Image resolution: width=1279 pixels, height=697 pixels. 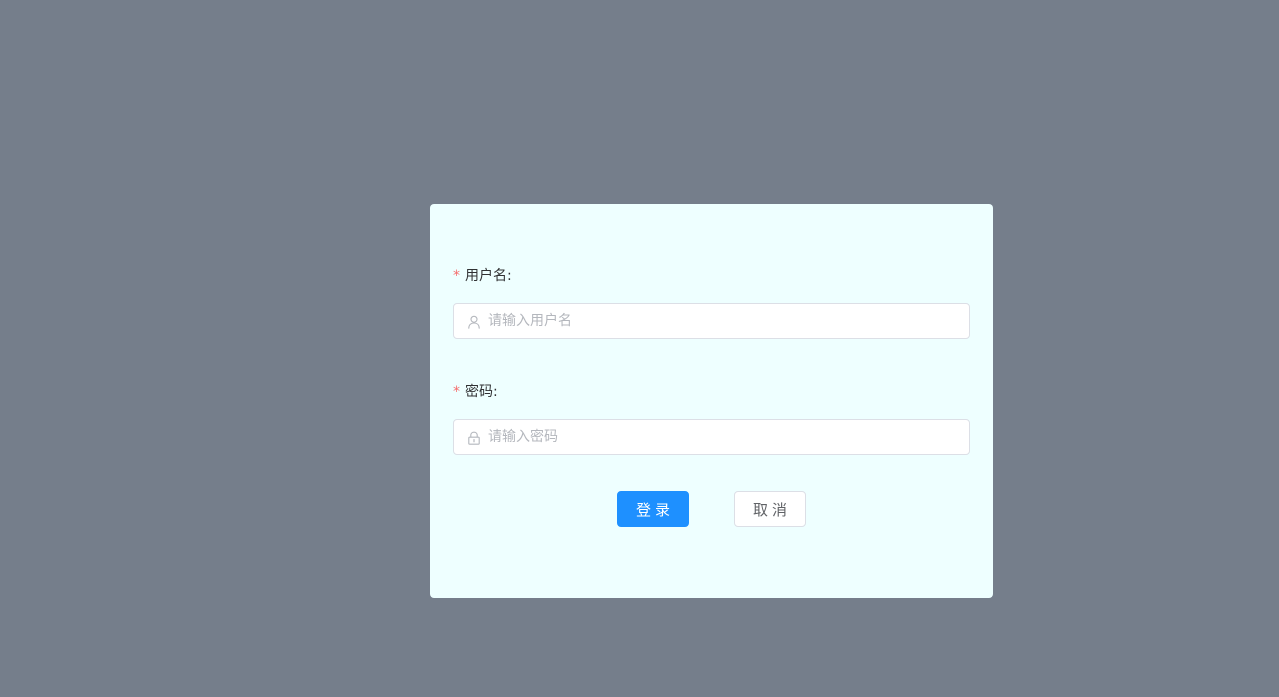 What do you see at coordinates (474, 437) in the screenshot?
I see `lock-icon` at bounding box center [474, 437].